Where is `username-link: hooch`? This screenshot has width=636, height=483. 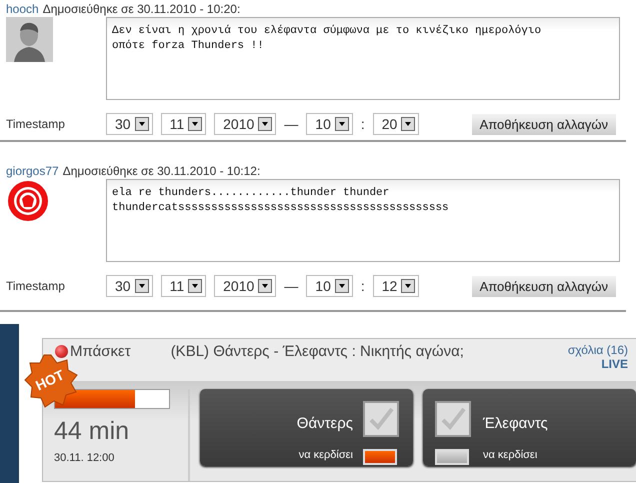
username-link: hooch is located at coordinates (22, 9).